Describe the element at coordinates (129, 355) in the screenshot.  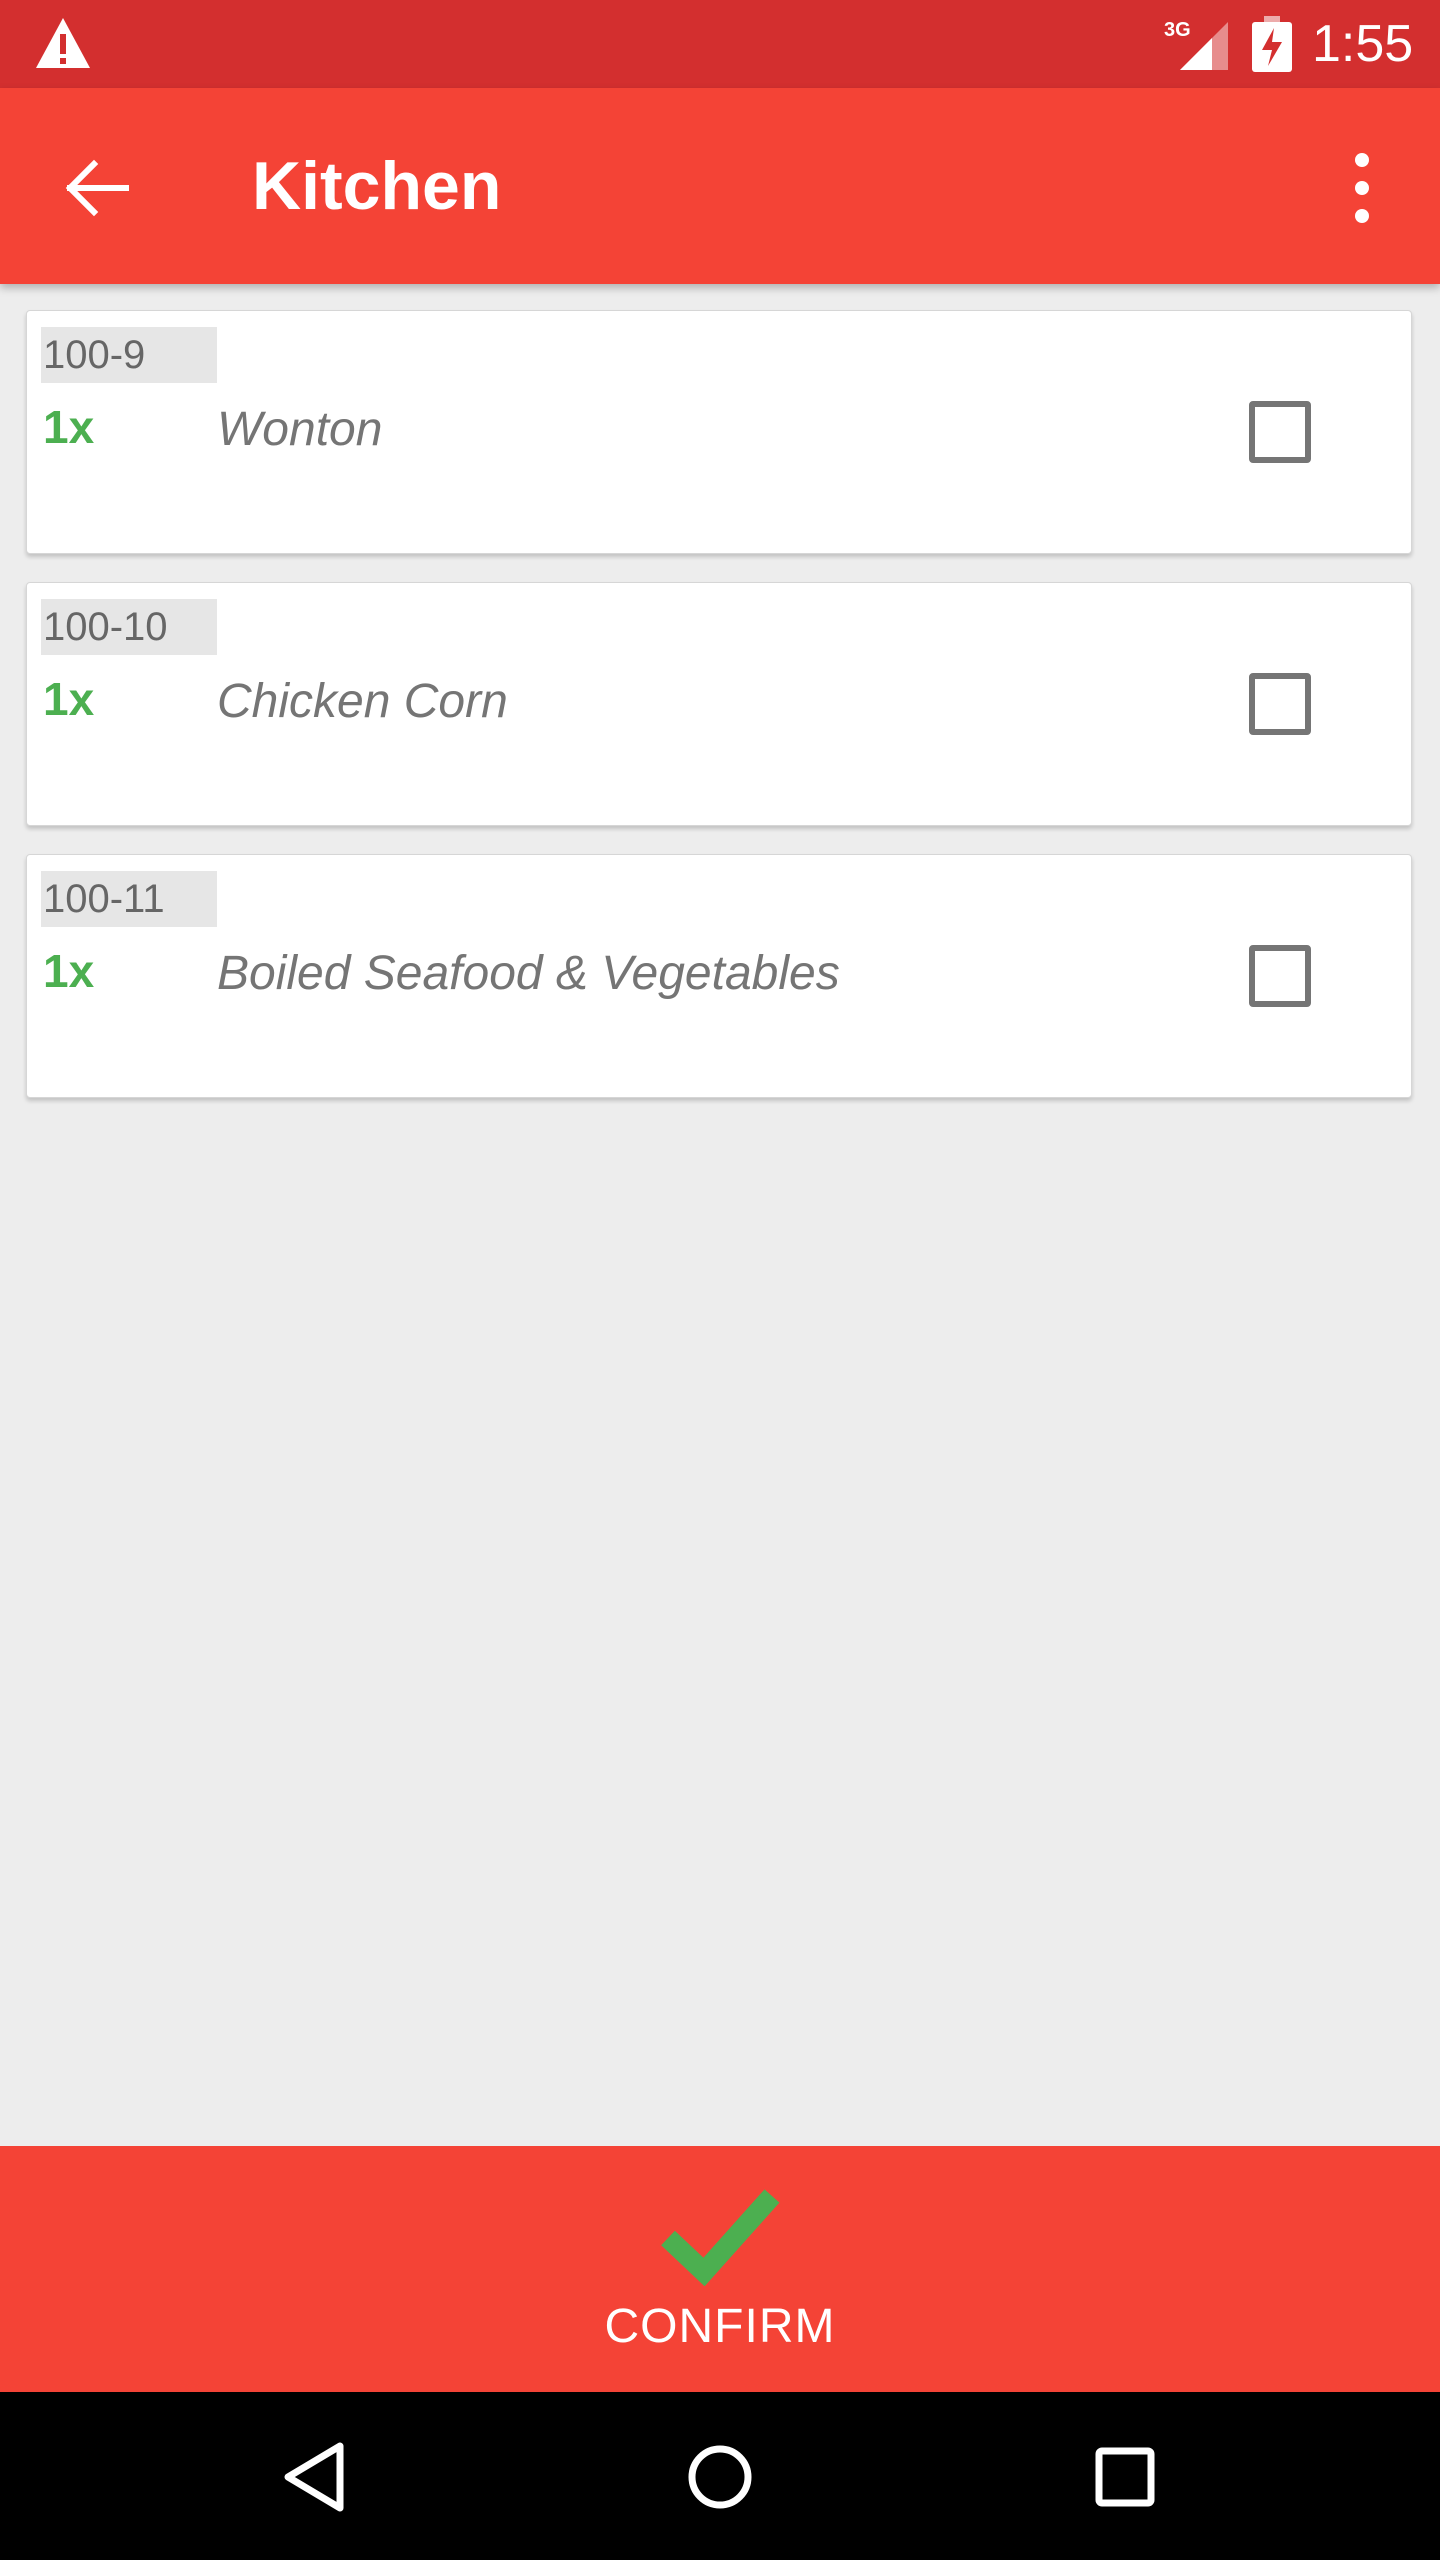
I see `item-code: 100-9` at that location.